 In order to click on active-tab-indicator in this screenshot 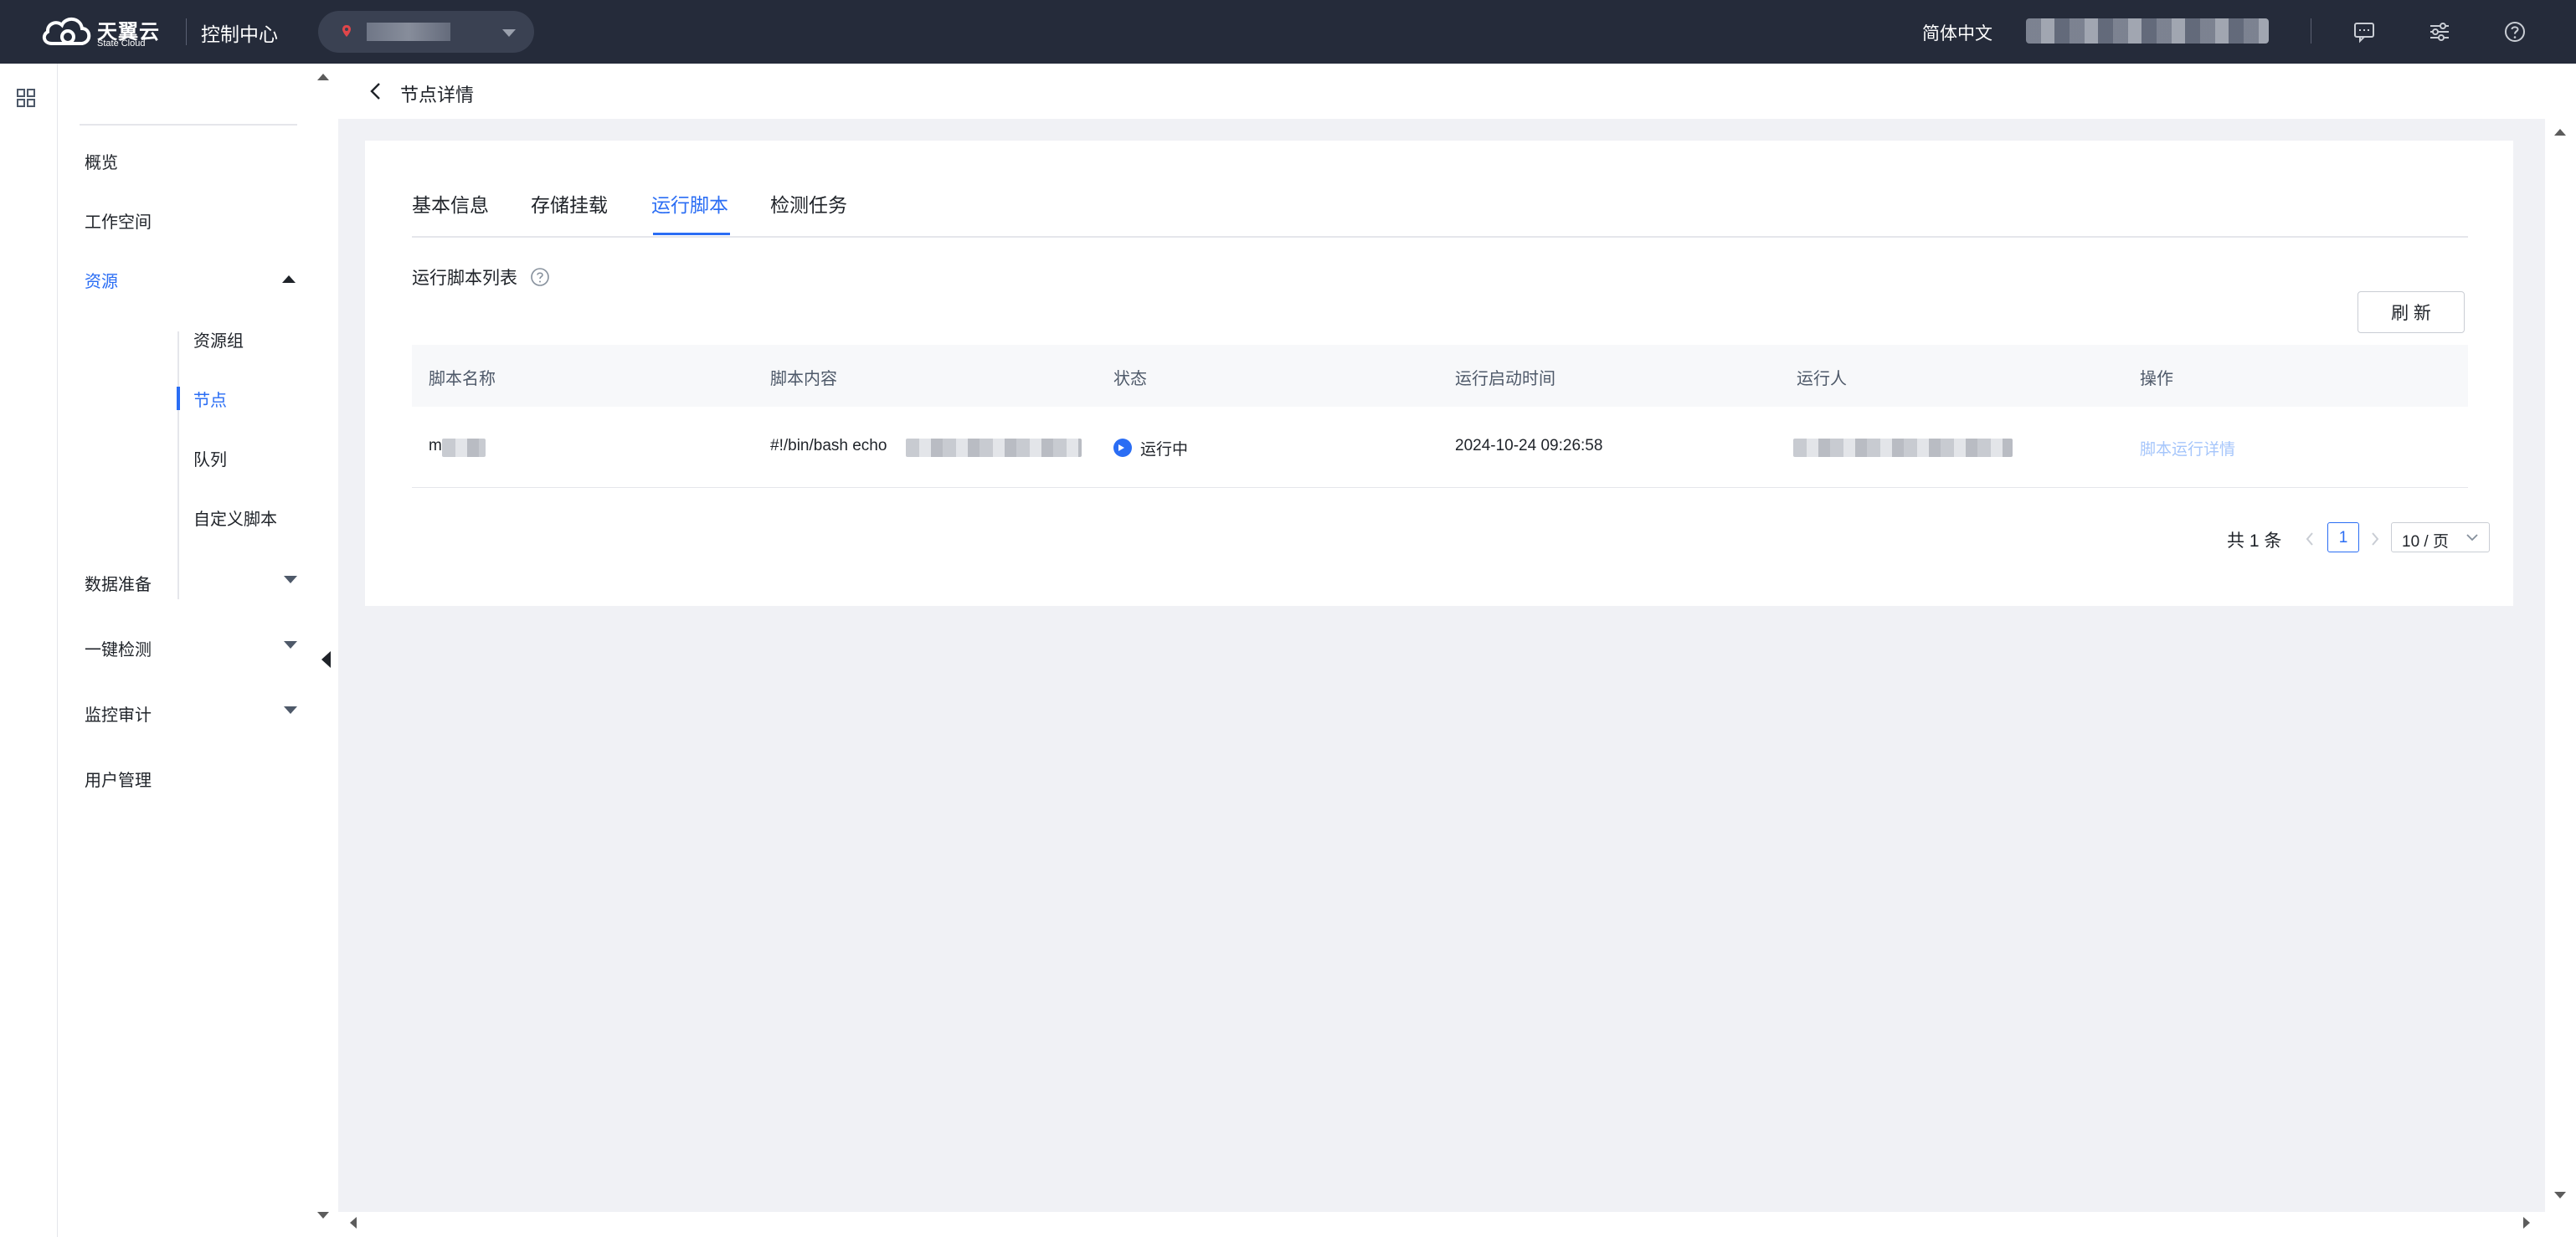, I will do `click(692, 234)`.